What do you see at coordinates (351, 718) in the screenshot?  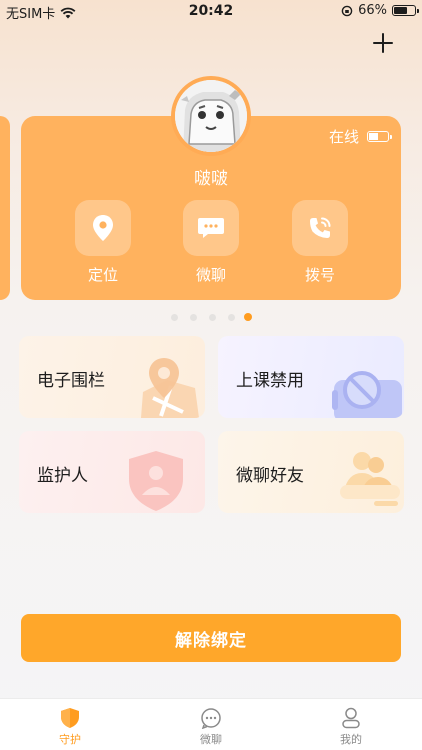 I see `profile-icon` at bounding box center [351, 718].